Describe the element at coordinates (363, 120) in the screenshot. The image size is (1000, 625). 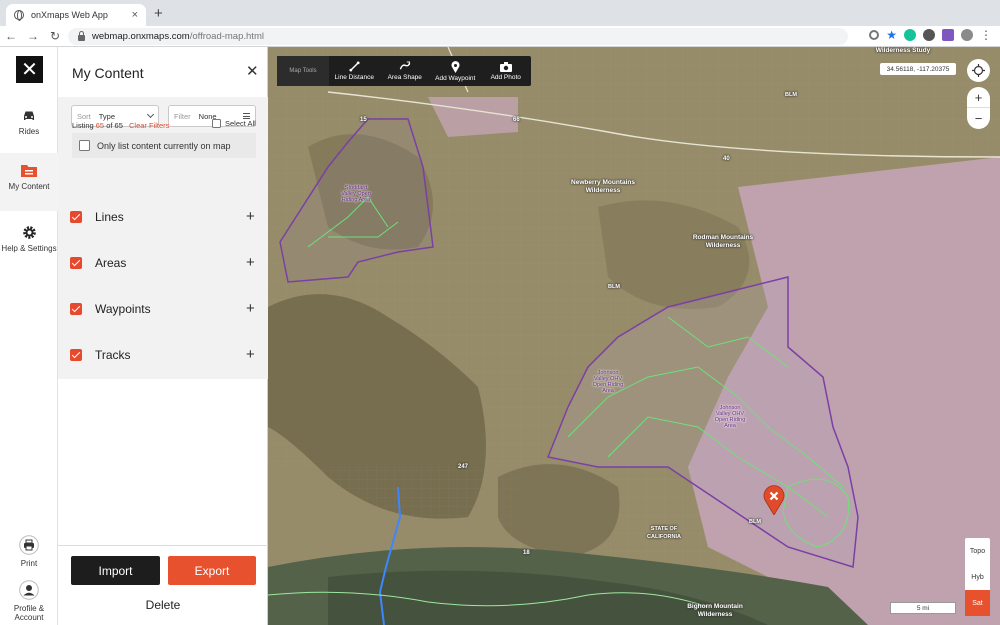
I see `route-shield-15: 15` at that location.